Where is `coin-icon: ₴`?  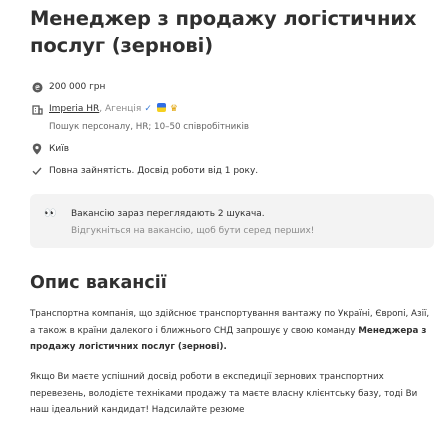 coin-icon: ₴ is located at coordinates (37, 87).